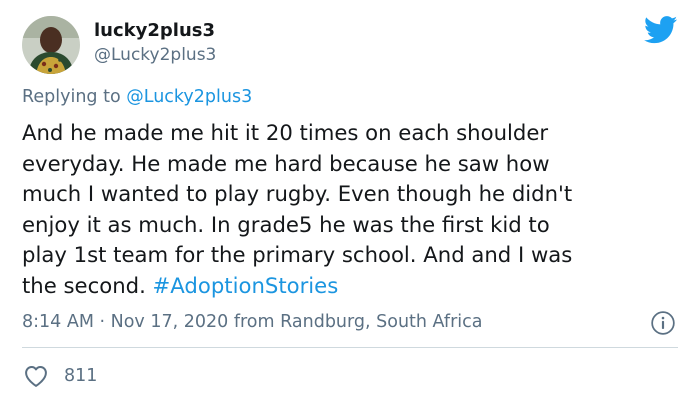 The image size is (700, 402). I want to click on divider, so click(350, 347).